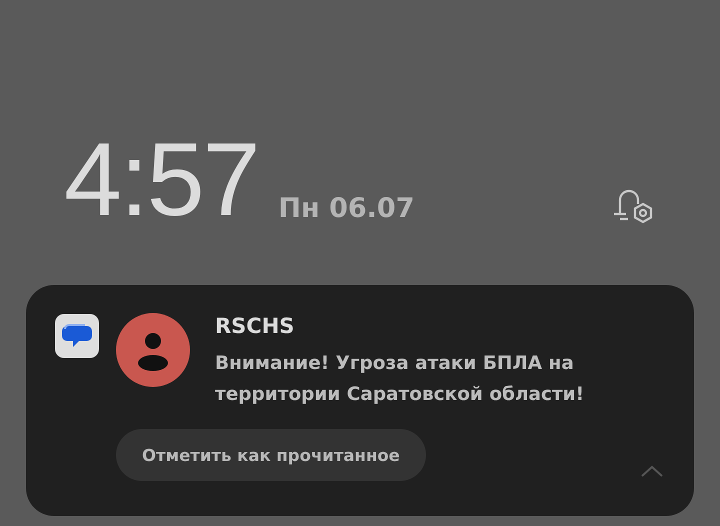 Image resolution: width=720 pixels, height=526 pixels. What do you see at coordinates (346, 208) in the screenshot?
I see `date: Пн 06.07` at bounding box center [346, 208].